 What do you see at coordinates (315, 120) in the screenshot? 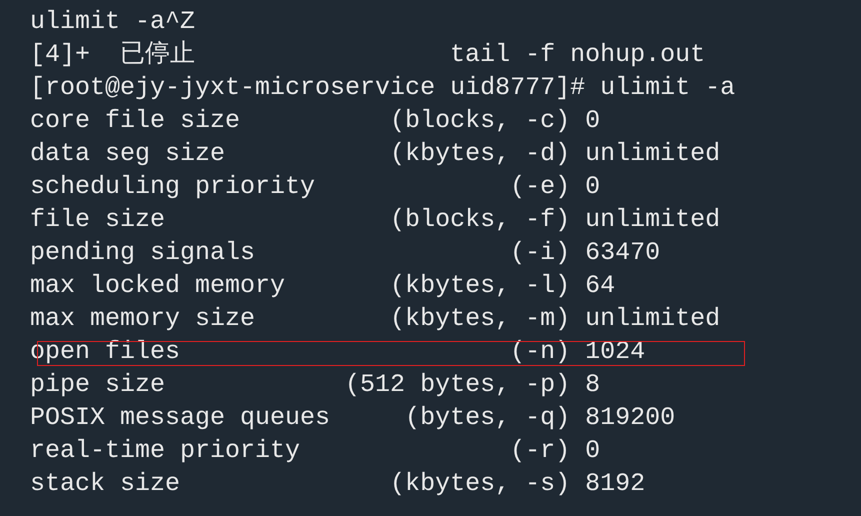
I see `terminal-line: core file size (blocks, -c) 0` at bounding box center [315, 120].